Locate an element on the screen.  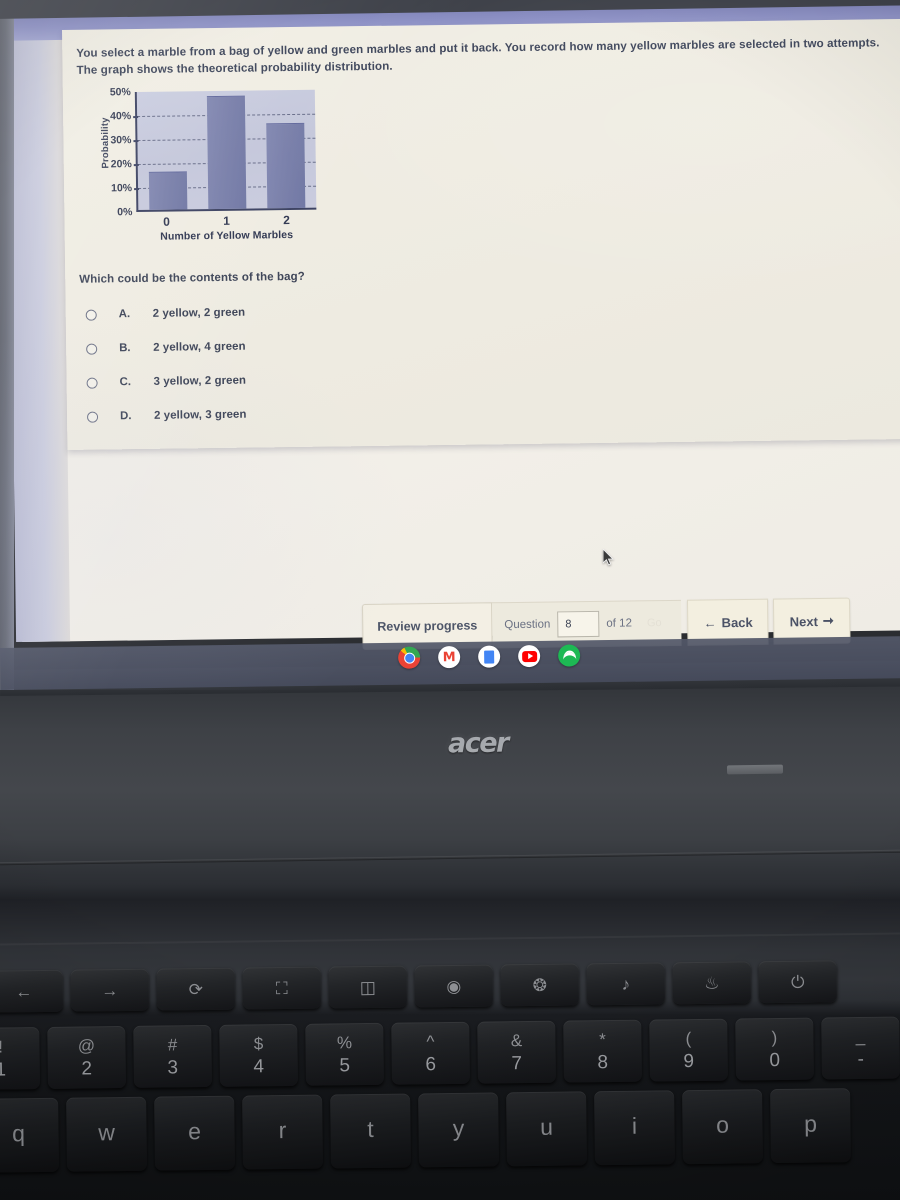
power-key: ⏻ is located at coordinates (798, 982).